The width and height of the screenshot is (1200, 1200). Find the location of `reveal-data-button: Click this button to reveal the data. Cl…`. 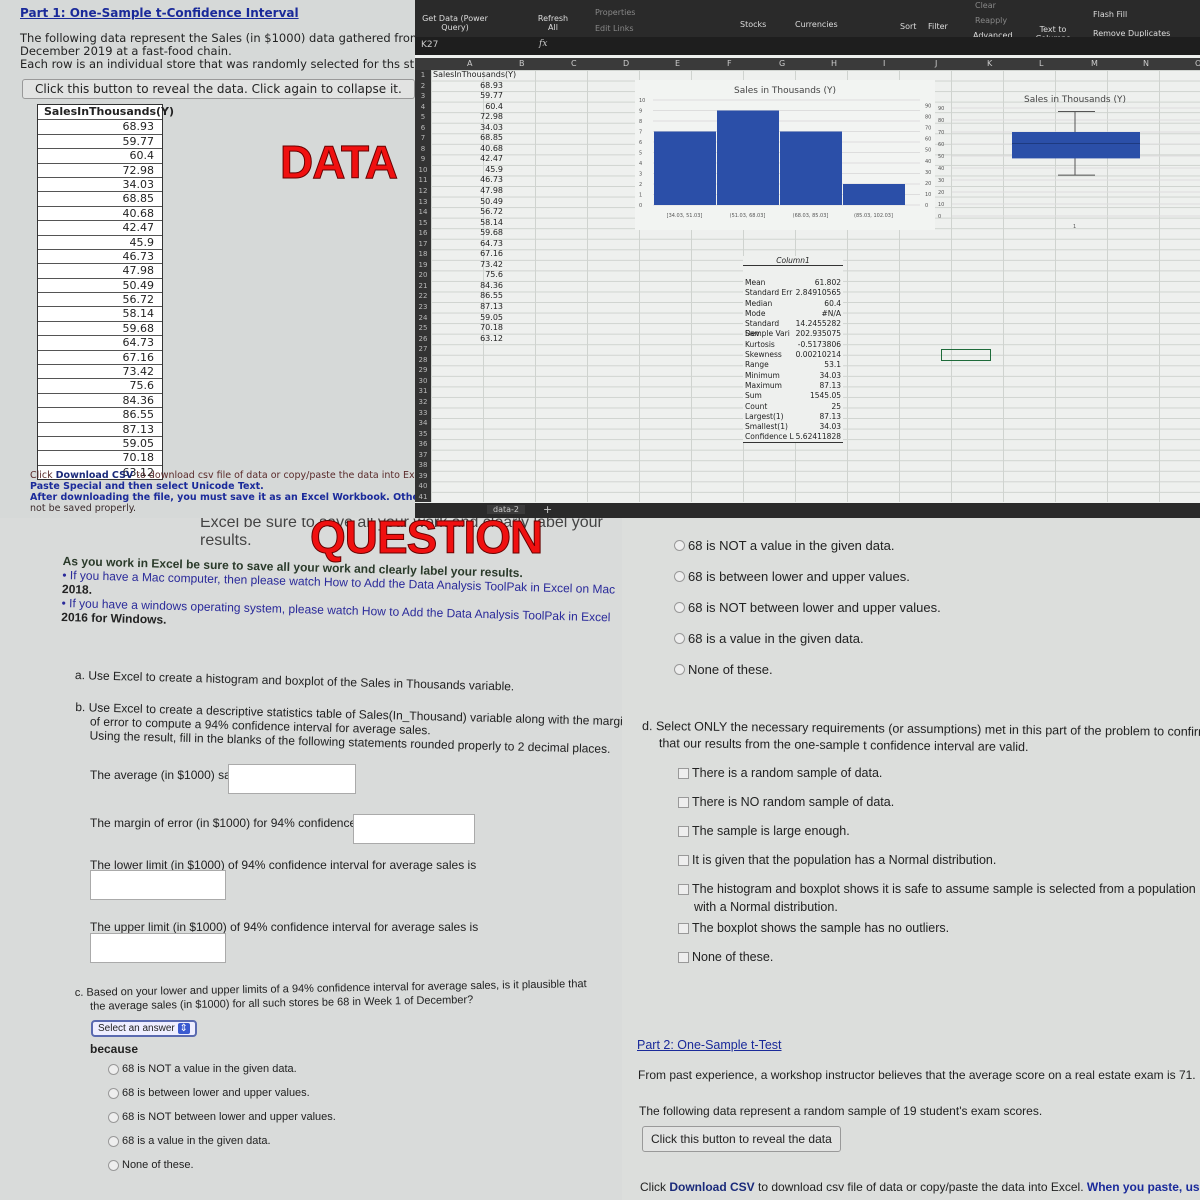

reveal-data-button: Click this button to reveal the data. Cl… is located at coordinates (218, 89).